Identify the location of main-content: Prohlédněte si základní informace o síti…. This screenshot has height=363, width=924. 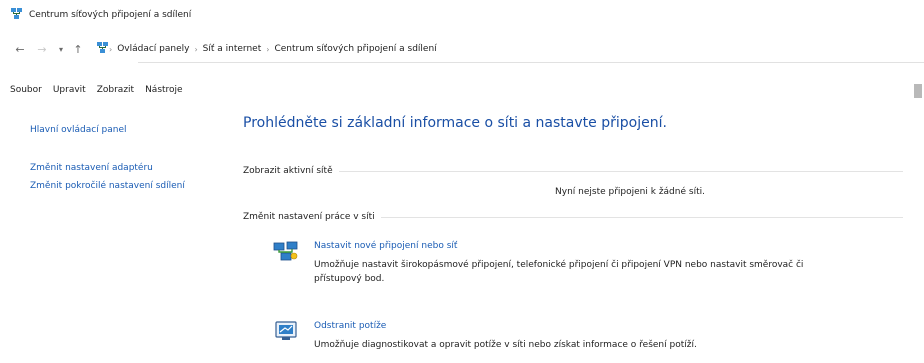
(573, 123).